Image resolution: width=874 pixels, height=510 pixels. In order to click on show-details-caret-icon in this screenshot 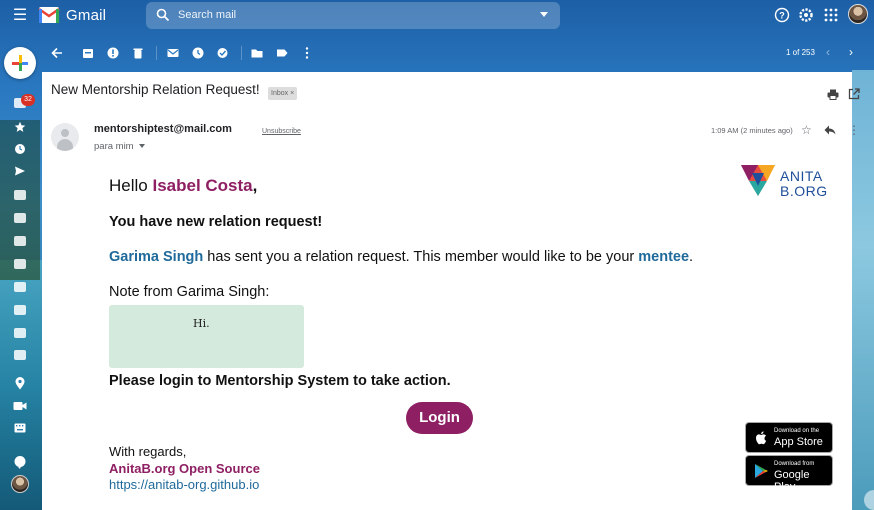, I will do `click(141, 146)`.